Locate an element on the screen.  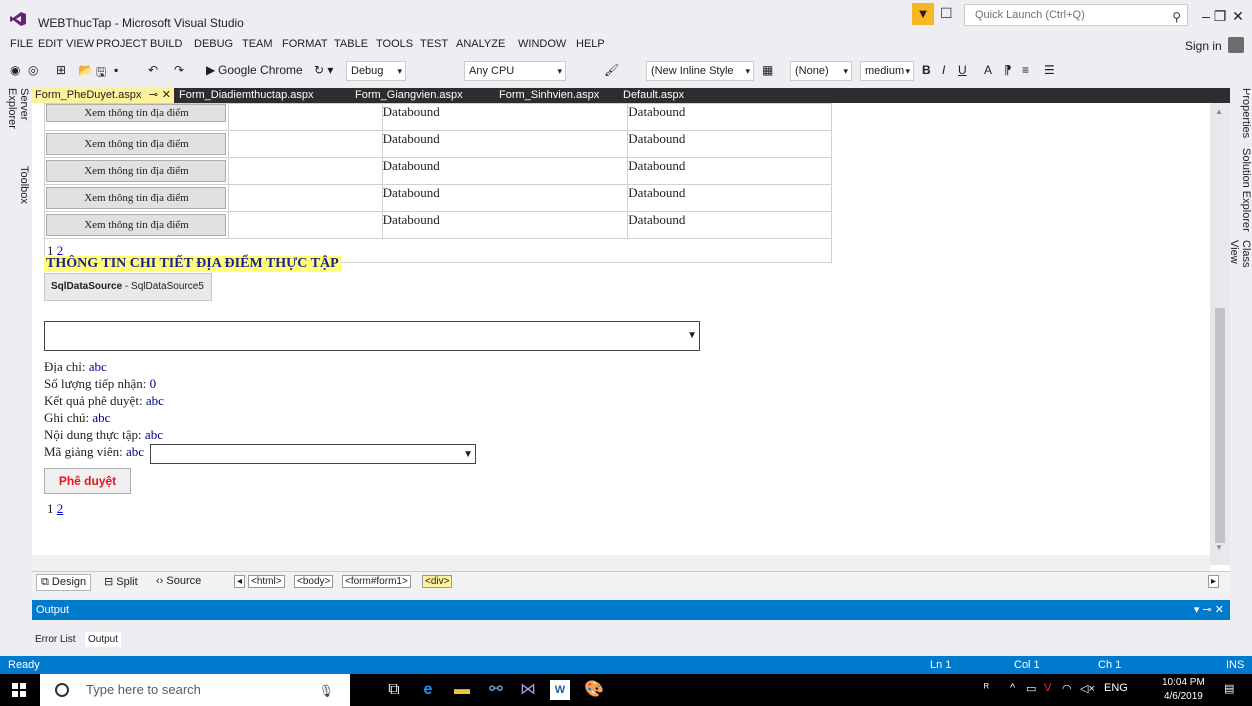
pin-icon: ⊸ is located at coordinates (153, 95).